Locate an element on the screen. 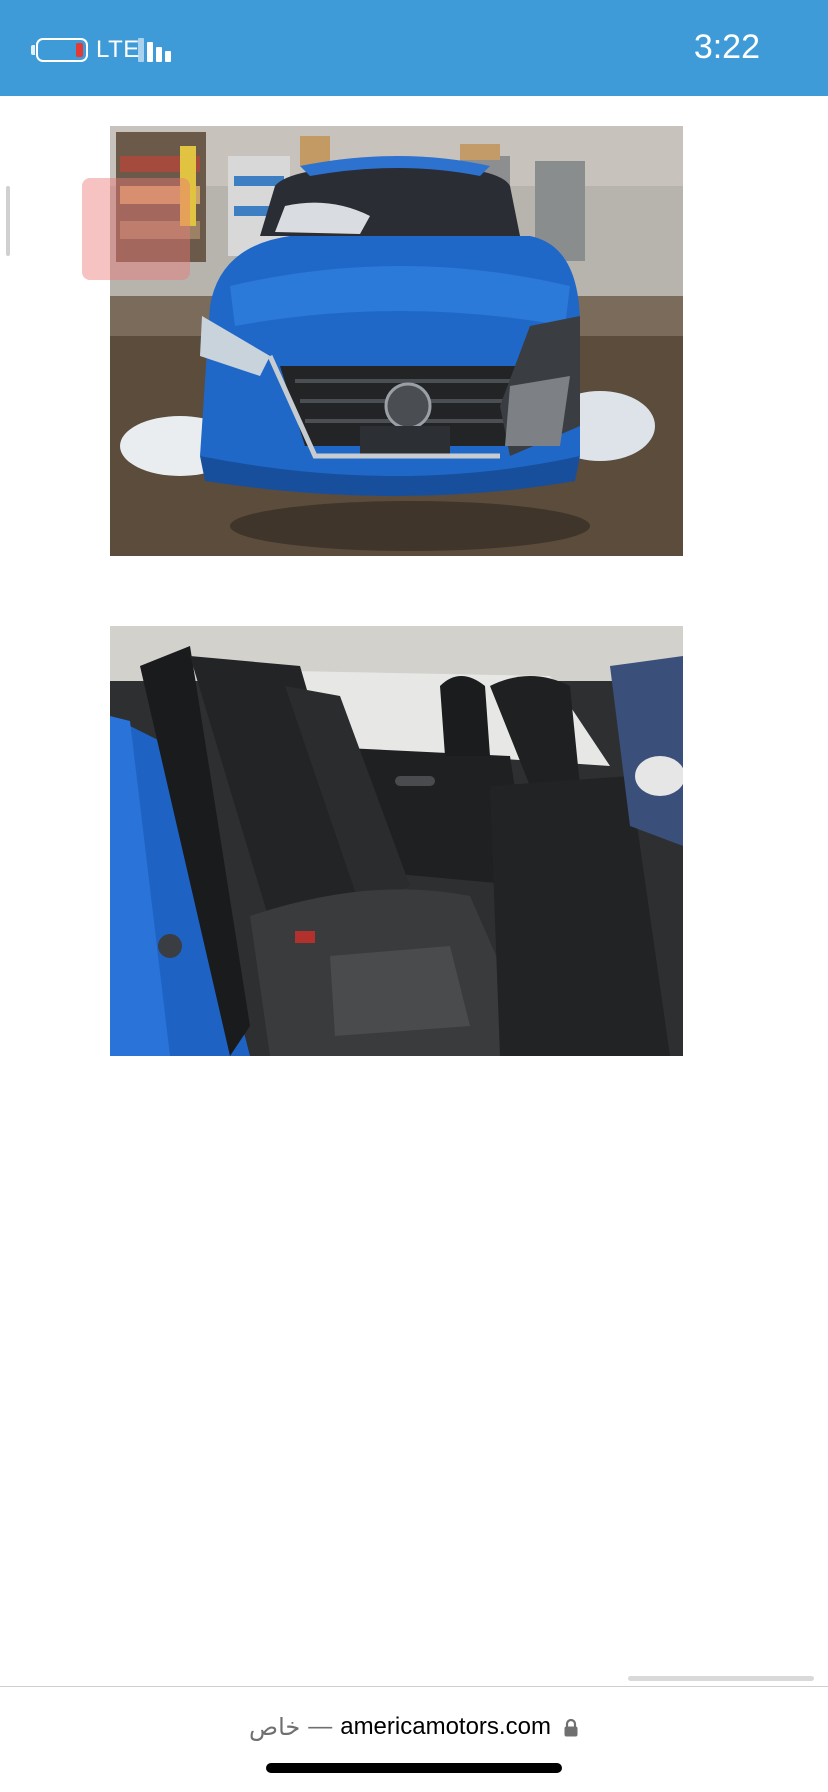 The image size is (828, 1792). address-bar: خاص — americamotors.com is located at coordinates (414, 1727).